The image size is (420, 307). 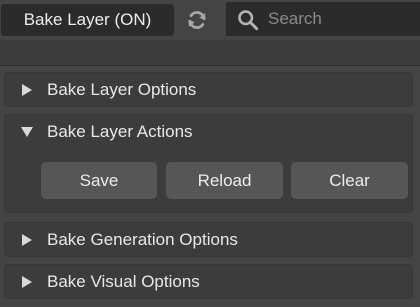 I want to click on search-input, so click(x=343, y=19).